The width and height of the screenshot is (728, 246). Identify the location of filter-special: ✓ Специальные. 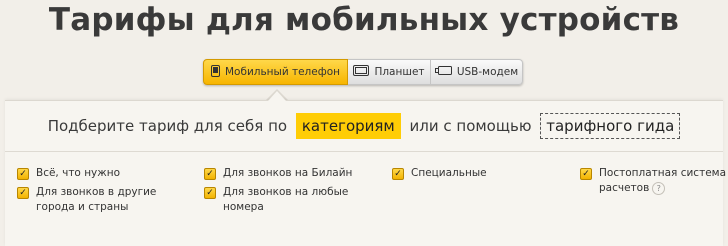
(439, 173).